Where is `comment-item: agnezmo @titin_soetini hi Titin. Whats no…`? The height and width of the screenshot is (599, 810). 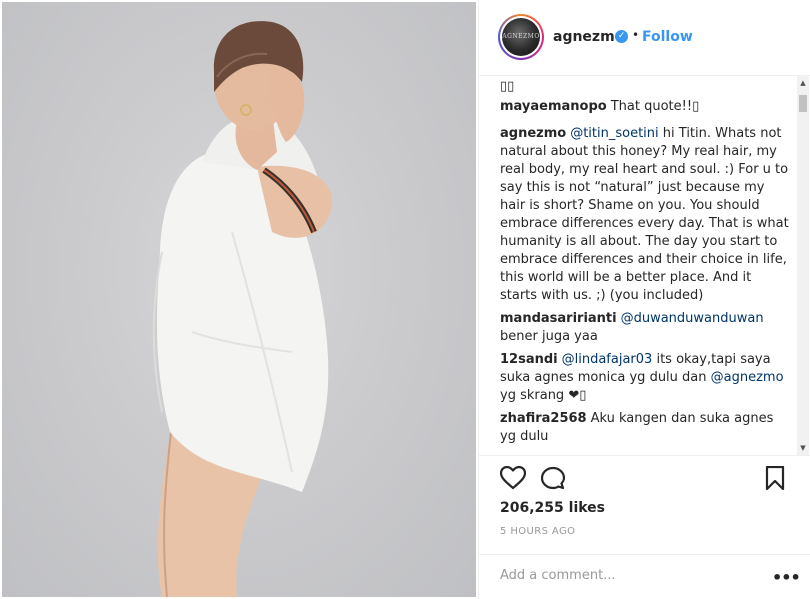 comment-item: agnezmo @titin_soetini hi Titin. Whats no… is located at coordinates (646, 215).